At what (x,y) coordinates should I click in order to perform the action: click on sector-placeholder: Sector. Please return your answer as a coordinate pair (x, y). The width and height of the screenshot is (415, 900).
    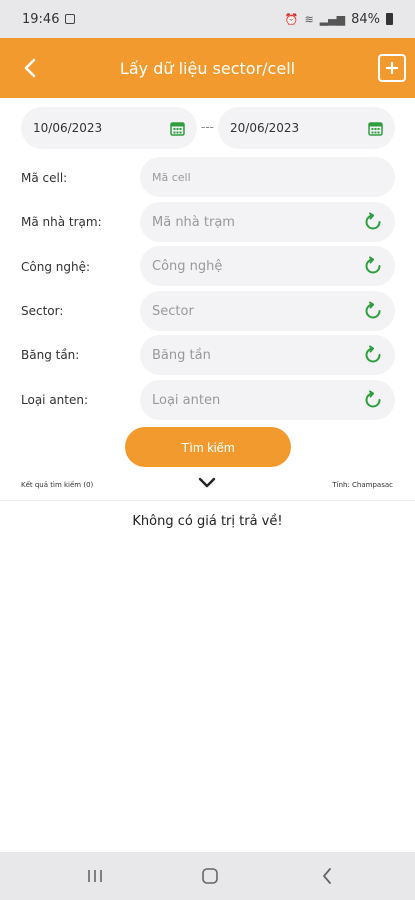
    Looking at the image, I should click on (173, 311).